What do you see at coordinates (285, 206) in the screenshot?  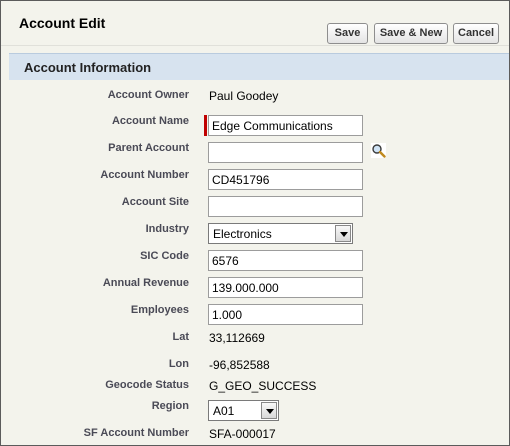 I see `account-site-input` at bounding box center [285, 206].